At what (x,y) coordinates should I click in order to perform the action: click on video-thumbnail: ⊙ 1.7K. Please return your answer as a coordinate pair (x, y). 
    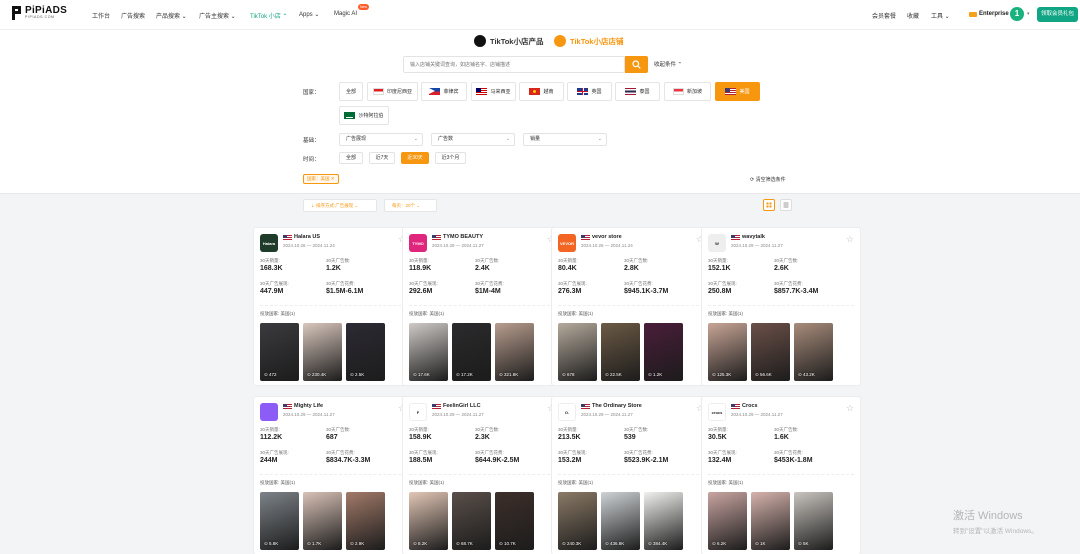
    Looking at the image, I should click on (322, 521).